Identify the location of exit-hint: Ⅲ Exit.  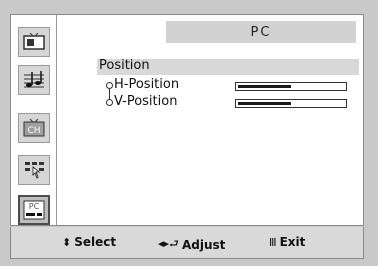
(287, 242).